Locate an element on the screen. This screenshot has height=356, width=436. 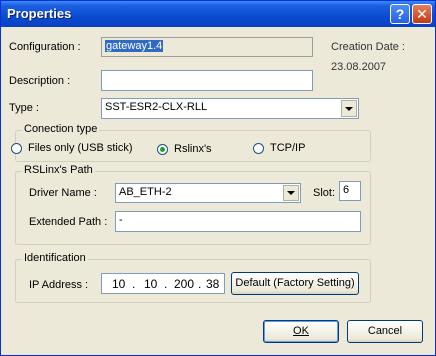
radio-rslinx-label: Rslinx's is located at coordinates (193, 149).